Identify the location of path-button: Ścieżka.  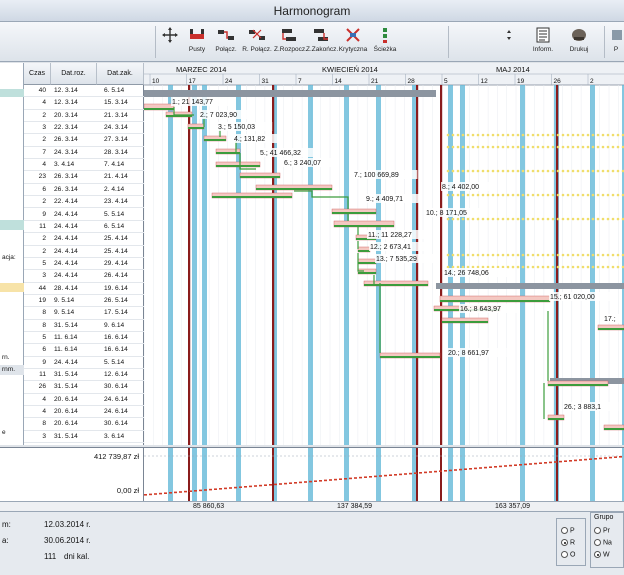
(385, 42).